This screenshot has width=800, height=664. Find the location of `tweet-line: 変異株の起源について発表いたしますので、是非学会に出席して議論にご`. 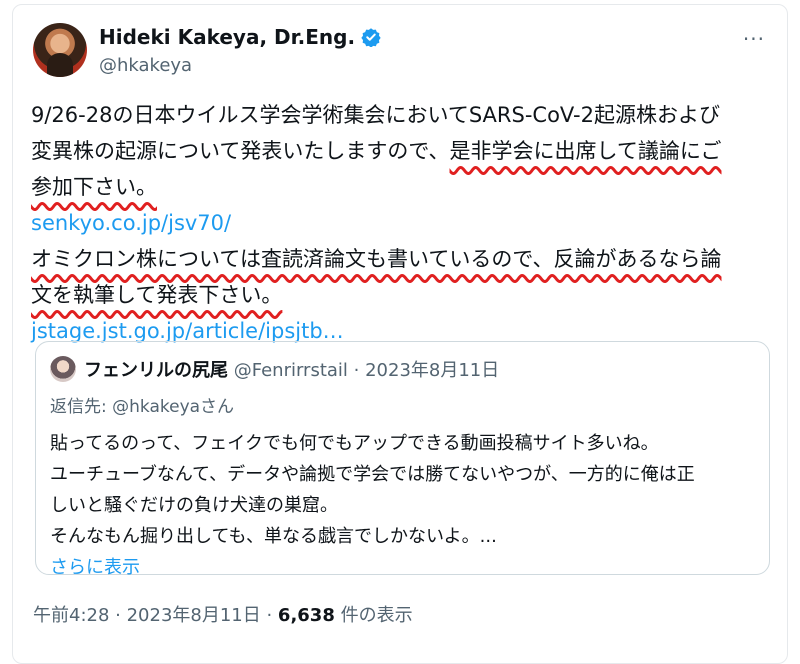

tweet-line: 変異株の起源について発表いたしますので、是非学会に出席して議論にご is located at coordinates (401, 151).